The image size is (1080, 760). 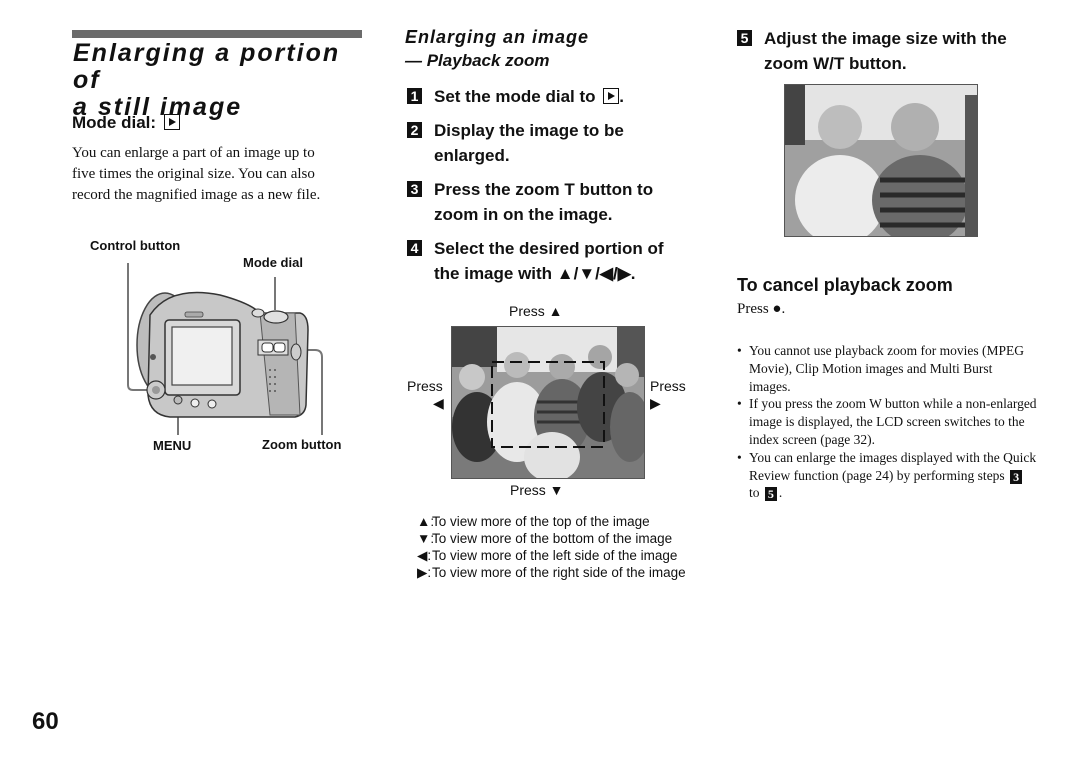 I want to click on menu-label: MENU, so click(x=172, y=445).